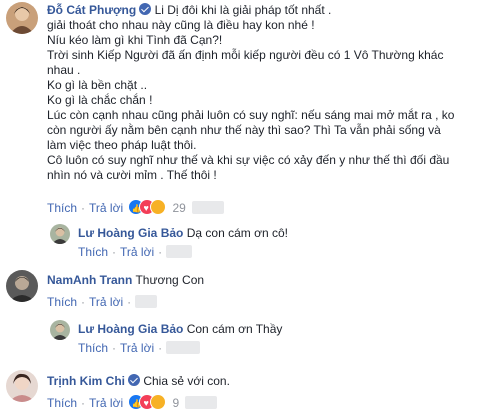 The height and width of the screenshot is (415, 501). I want to click on comment-body: Lư Hoàng Gia Bảo Con cám ơn Thầy, so click(283, 329).